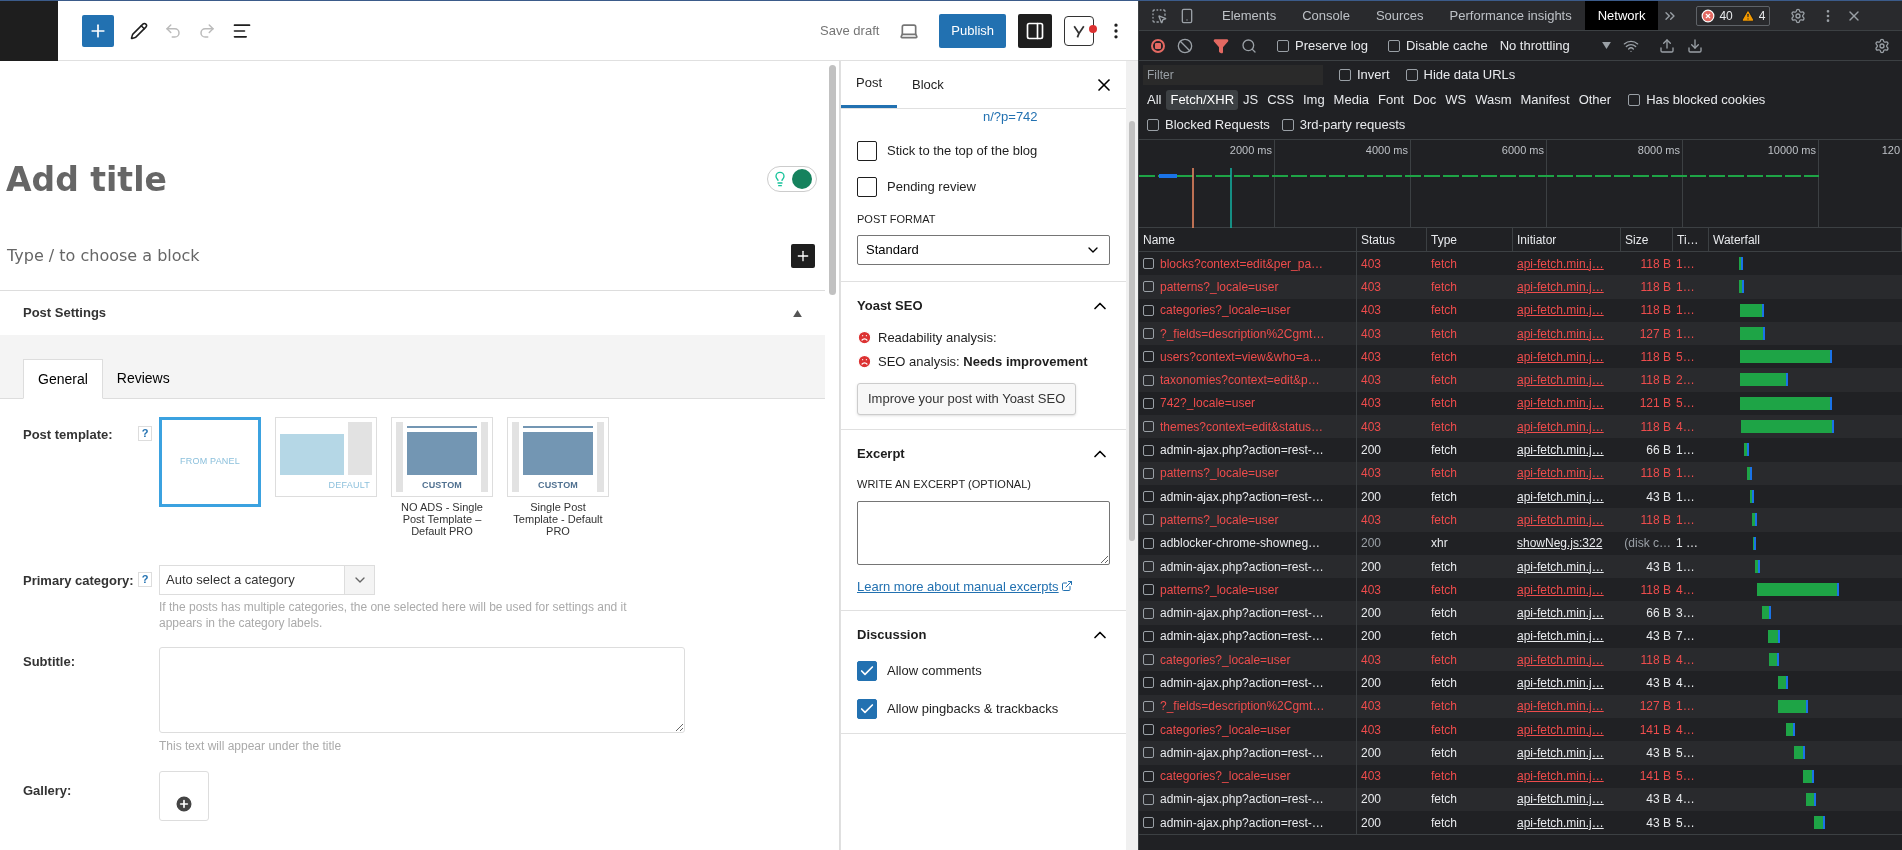  What do you see at coordinates (1733, 15) in the screenshot?
I see `issues-counter: 40 4` at bounding box center [1733, 15].